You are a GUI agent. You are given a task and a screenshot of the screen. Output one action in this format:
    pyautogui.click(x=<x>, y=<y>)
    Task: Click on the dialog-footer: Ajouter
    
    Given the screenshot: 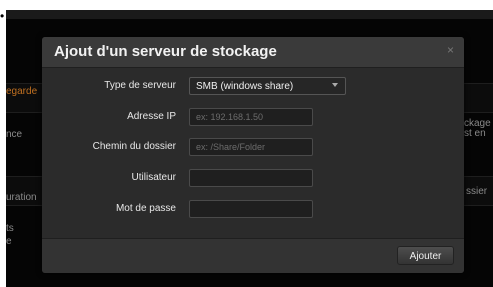 What is the action you would take?
    pyautogui.click(x=253, y=255)
    